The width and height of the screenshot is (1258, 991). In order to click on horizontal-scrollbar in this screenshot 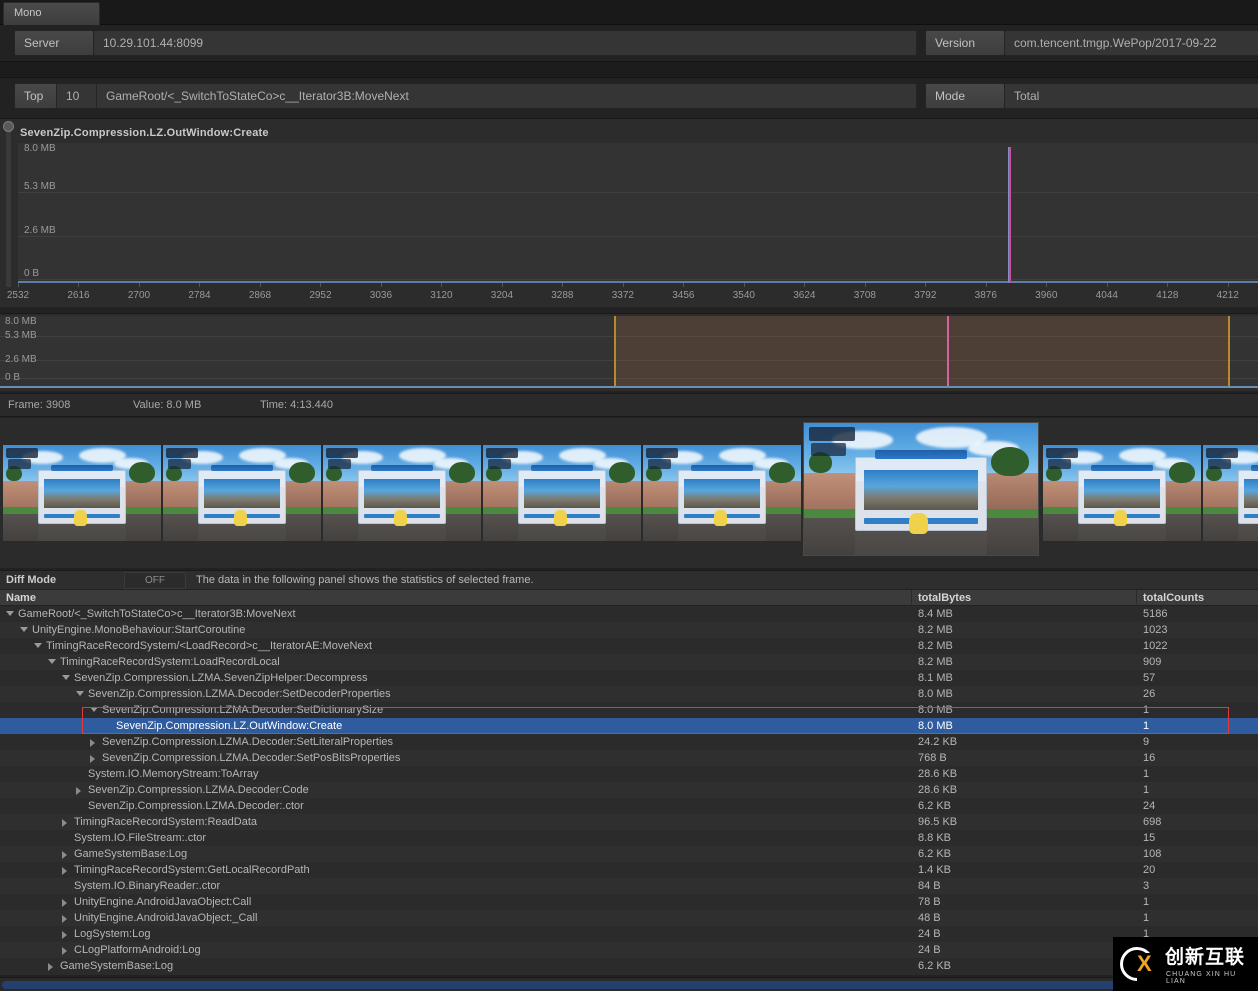, I will do `click(629, 984)`.